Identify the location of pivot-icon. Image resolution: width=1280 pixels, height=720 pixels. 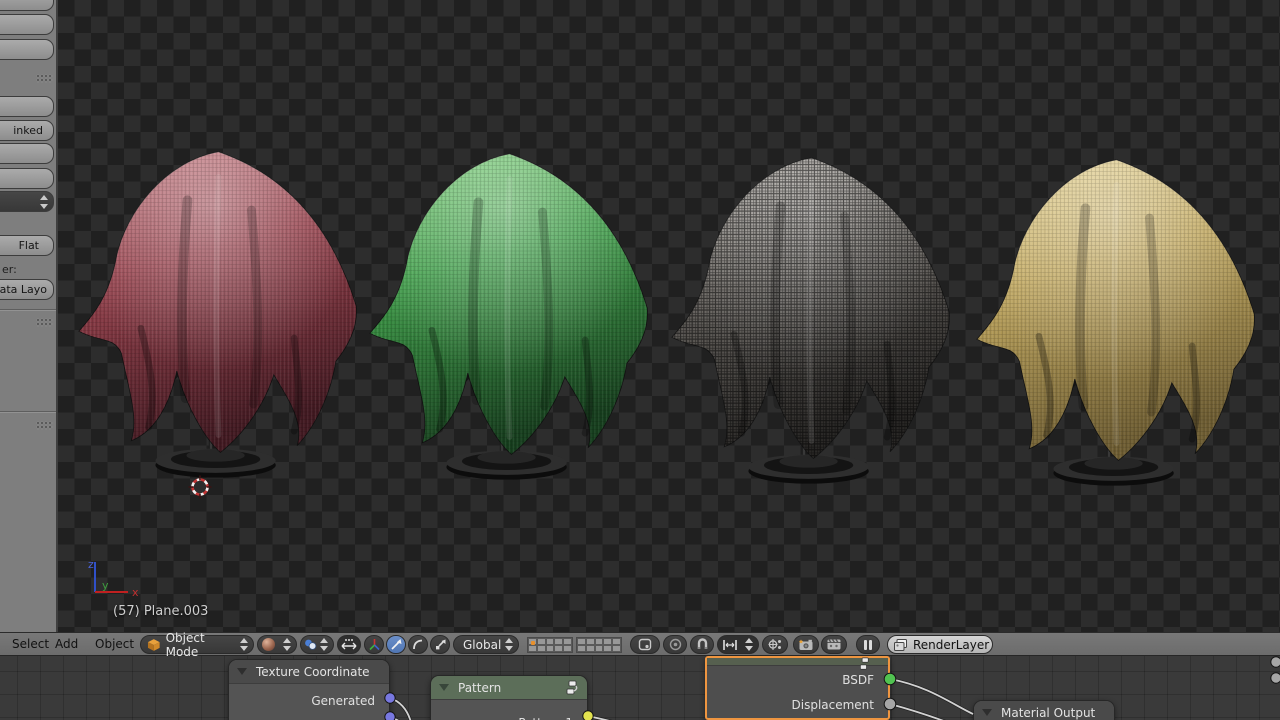
(311, 644).